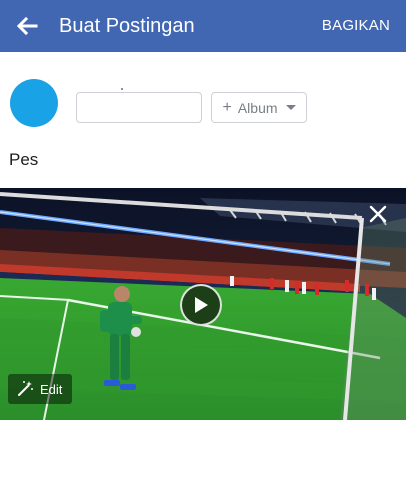  I want to click on edit-label: Edit, so click(51, 389).